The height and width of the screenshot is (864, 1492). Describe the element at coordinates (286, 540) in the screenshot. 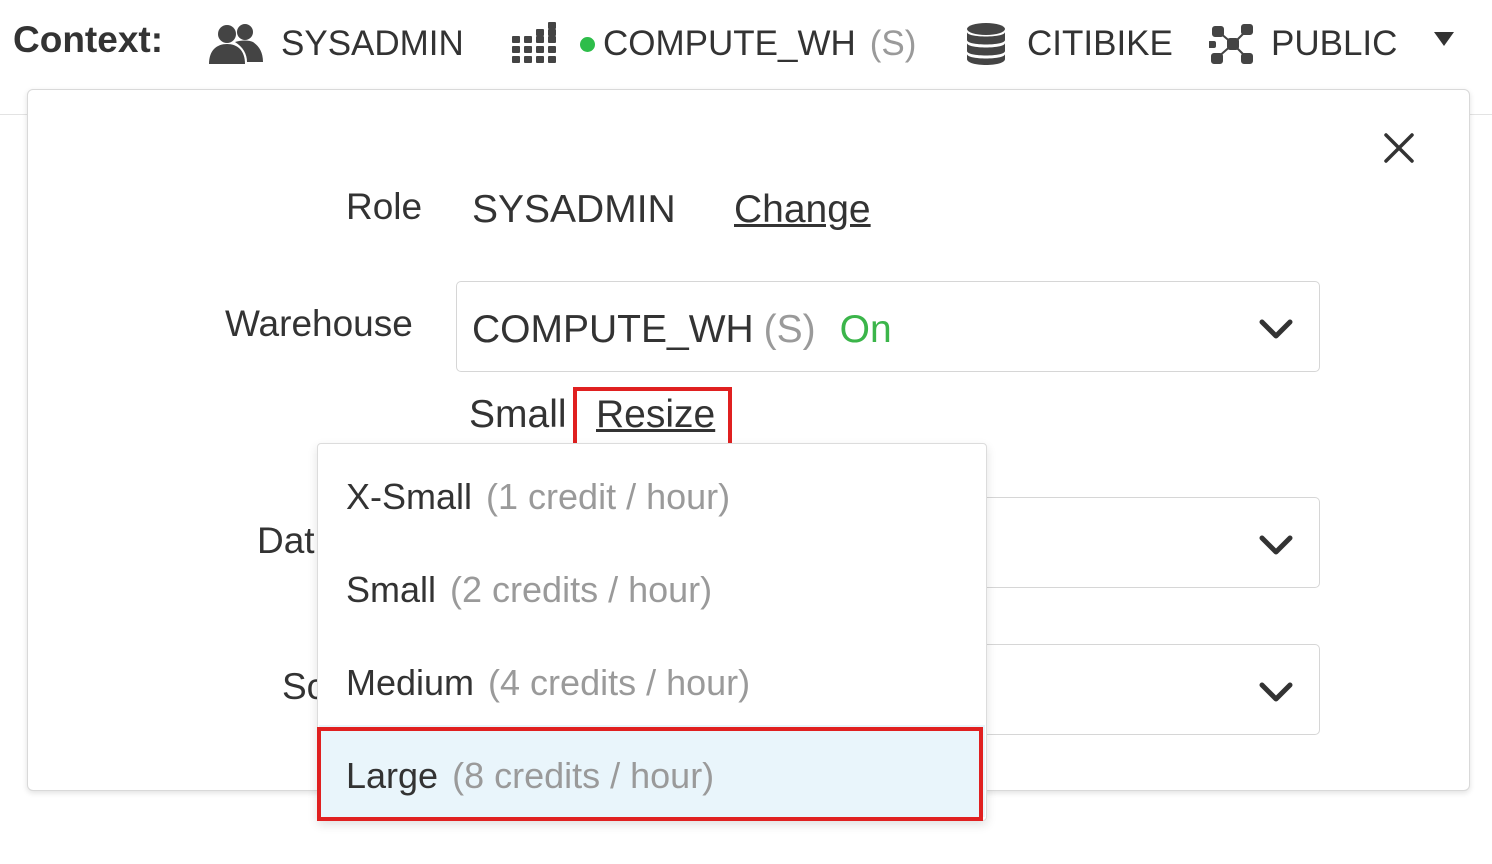

I see `database-label: Dat` at that location.